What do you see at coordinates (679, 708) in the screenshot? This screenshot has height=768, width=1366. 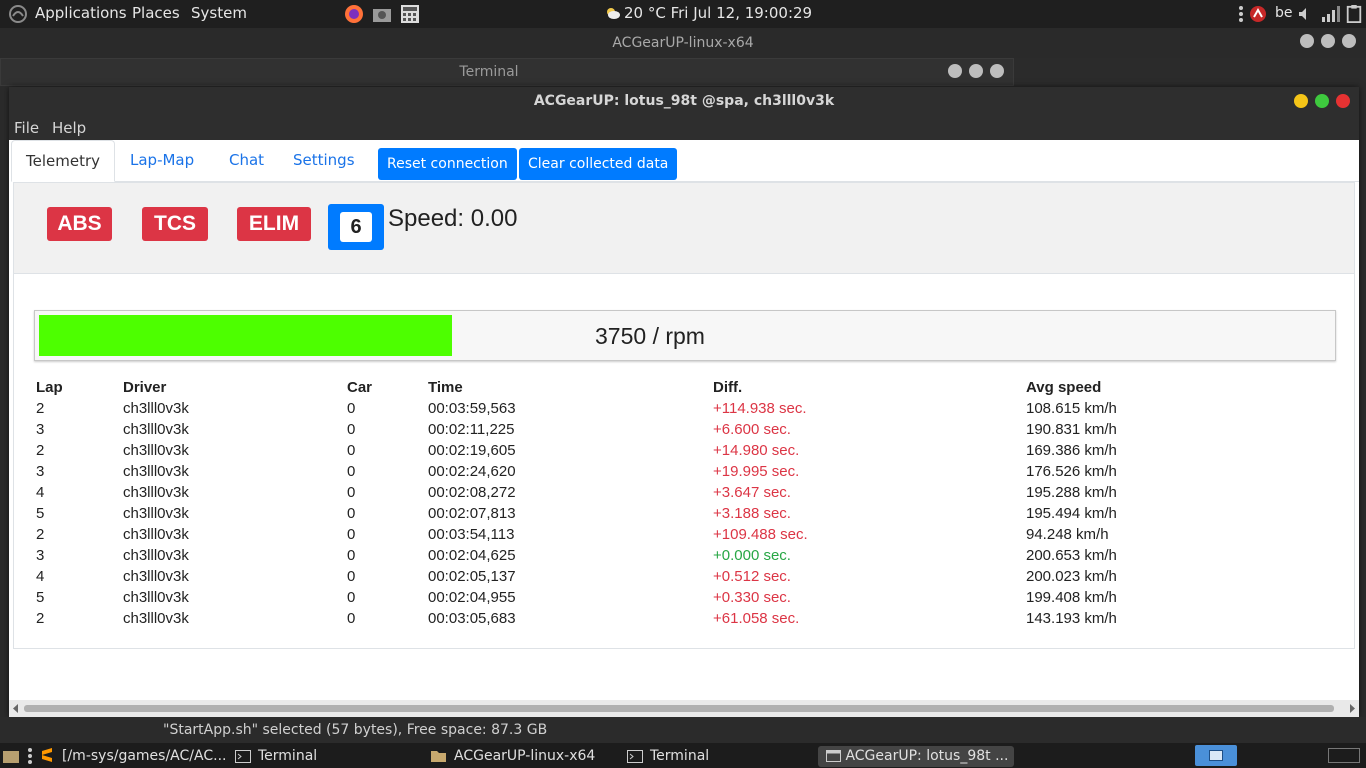 I see `scrollbar-thumb` at bounding box center [679, 708].